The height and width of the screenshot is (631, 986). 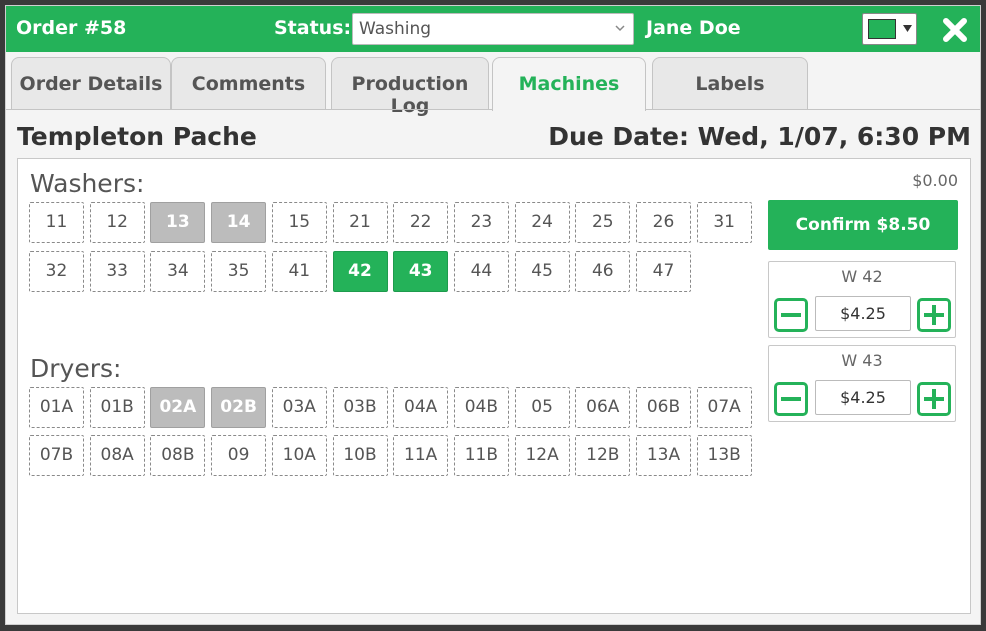 What do you see at coordinates (934, 315) in the screenshot?
I see `increment-w42-button` at bounding box center [934, 315].